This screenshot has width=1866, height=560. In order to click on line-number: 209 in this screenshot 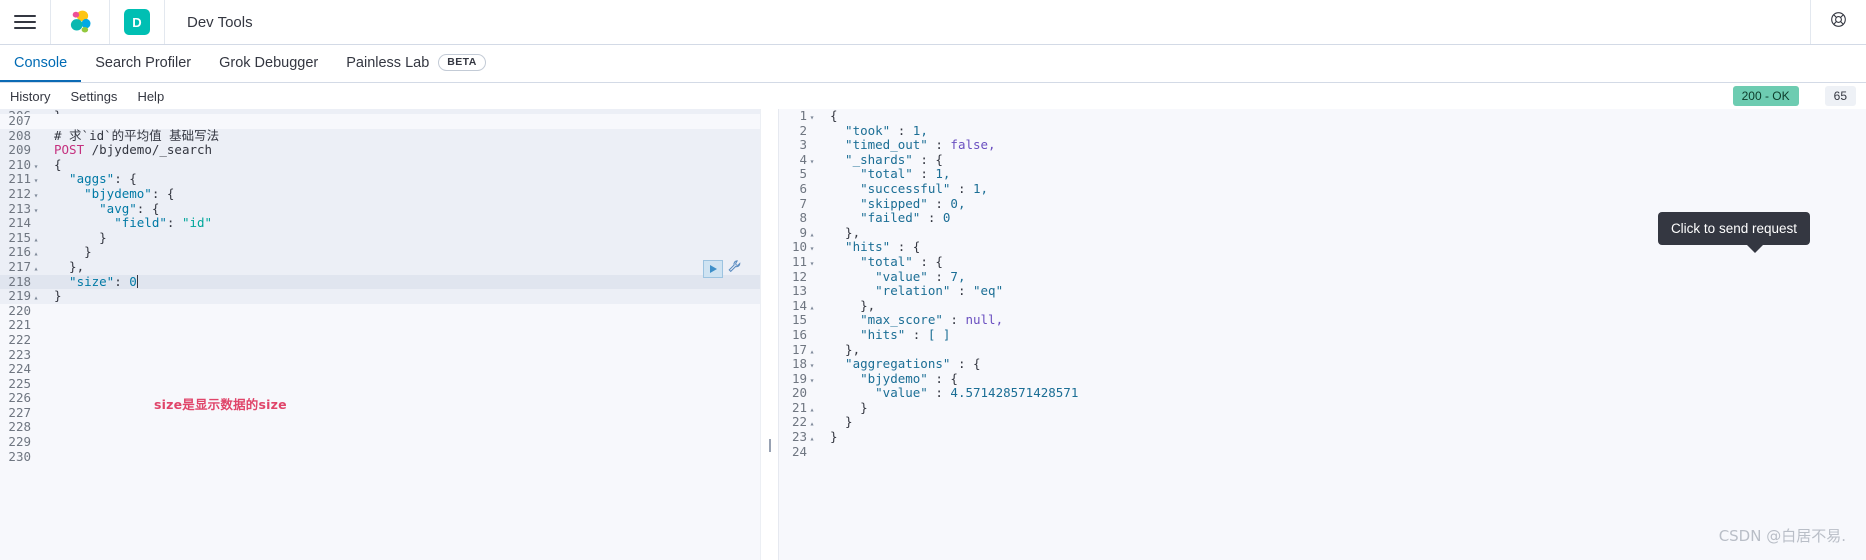, I will do `click(19, 150)`.